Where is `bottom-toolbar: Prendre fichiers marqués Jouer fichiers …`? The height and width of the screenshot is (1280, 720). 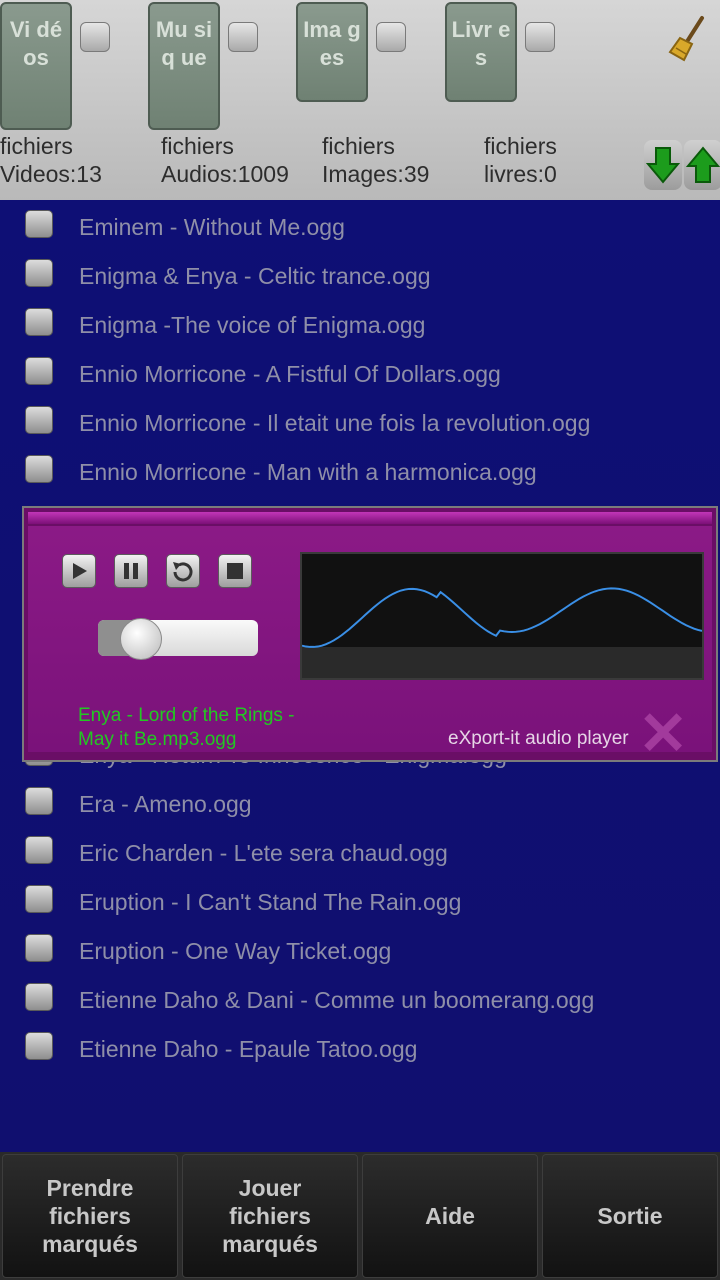
bottom-toolbar: Prendre fichiers marqués Jouer fichiers … is located at coordinates (360, 1216).